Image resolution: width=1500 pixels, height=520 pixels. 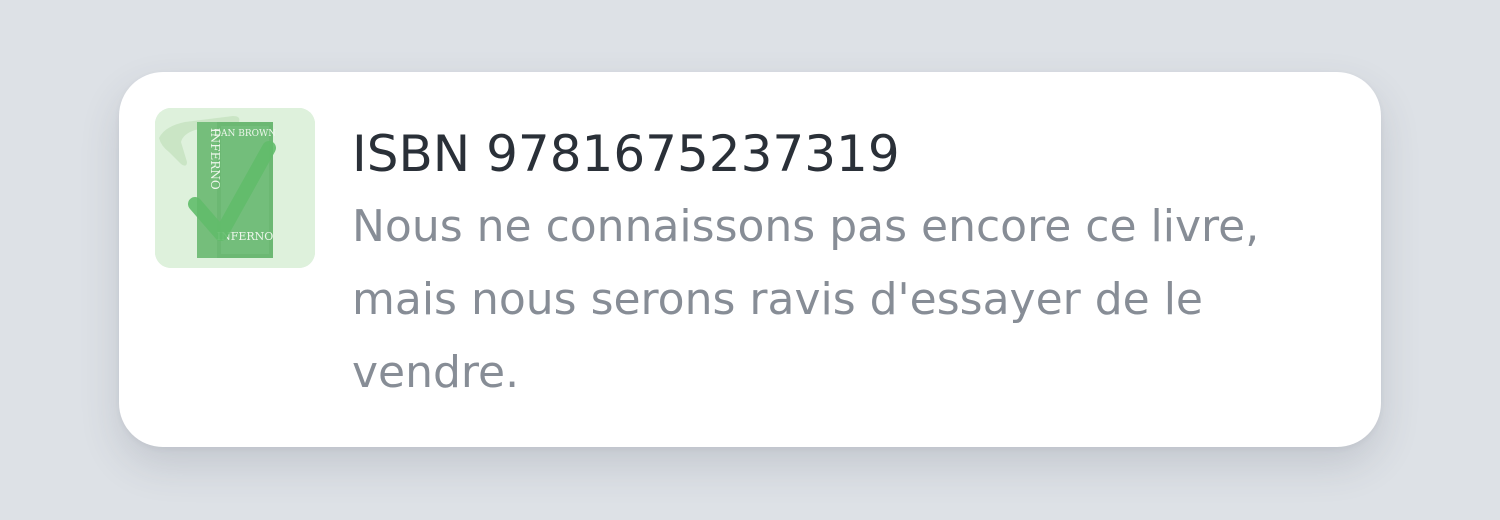 What do you see at coordinates (626, 154) in the screenshot?
I see `isbn-title: ISBN 9781675237319` at bounding box center [626, 154].